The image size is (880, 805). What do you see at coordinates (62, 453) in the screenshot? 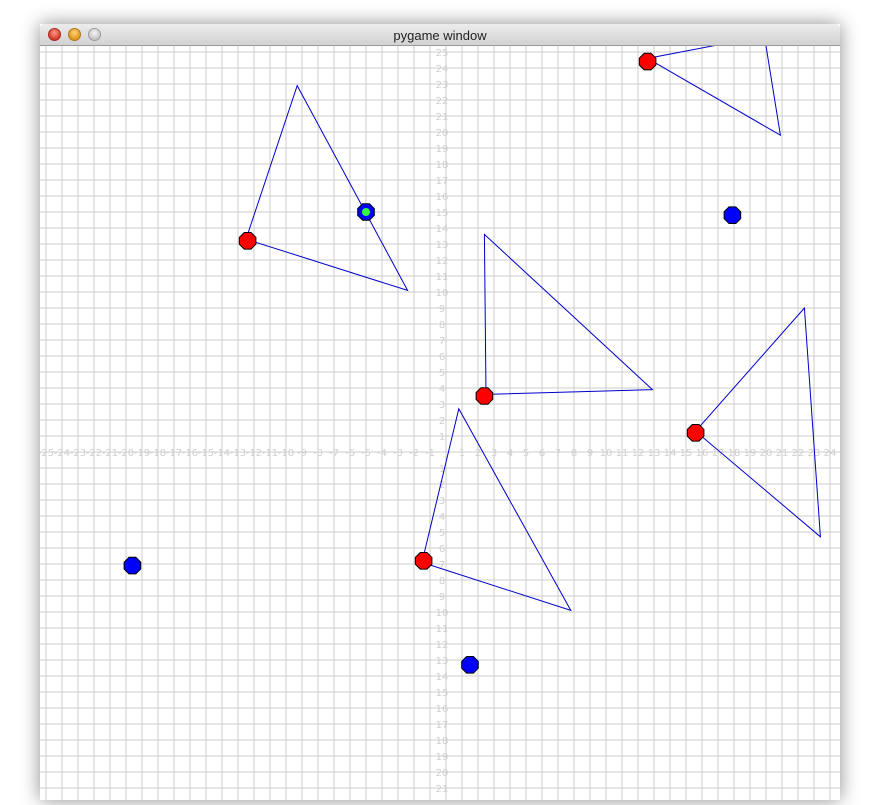
I see `x-tick-label: -24` at bounding box center [62, 453].